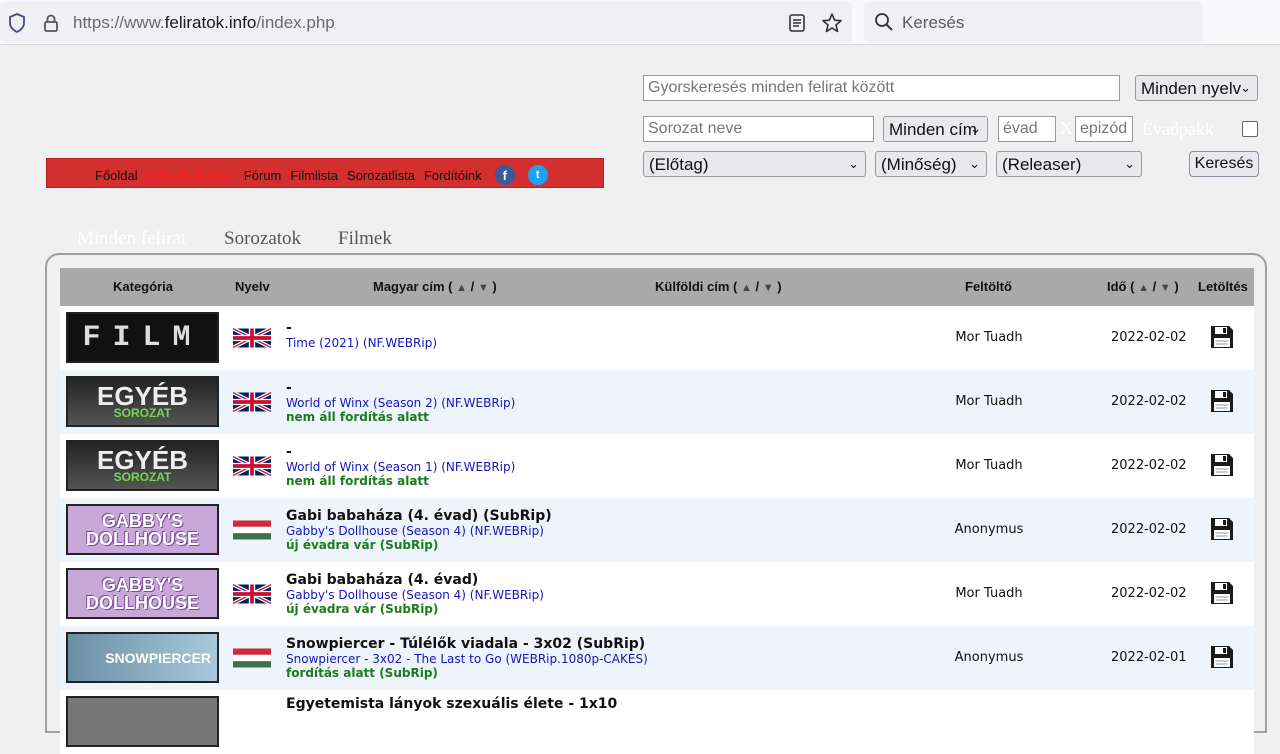 The image size is (1280, 754). I want to click on quality-select: (Minőség) ⌄, so click(931, 164).